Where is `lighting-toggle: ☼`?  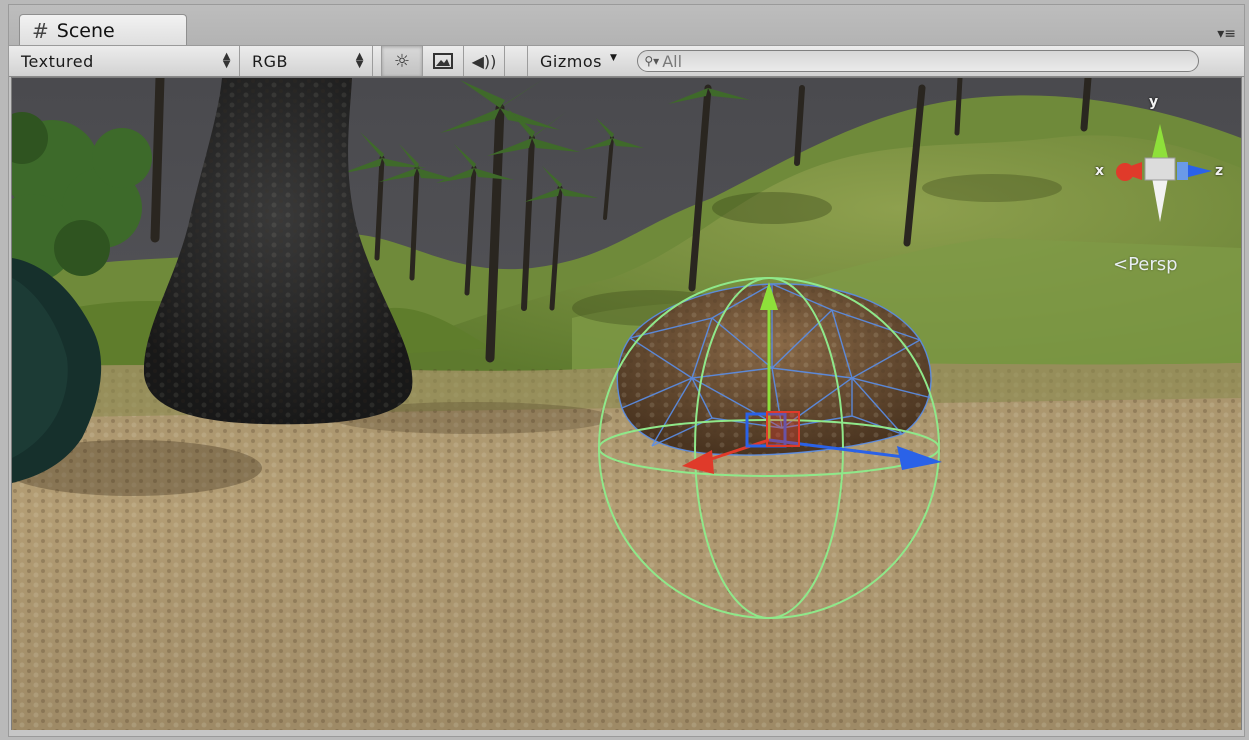
lighting-toggle: ☼ is located at coordinates (402, 61).